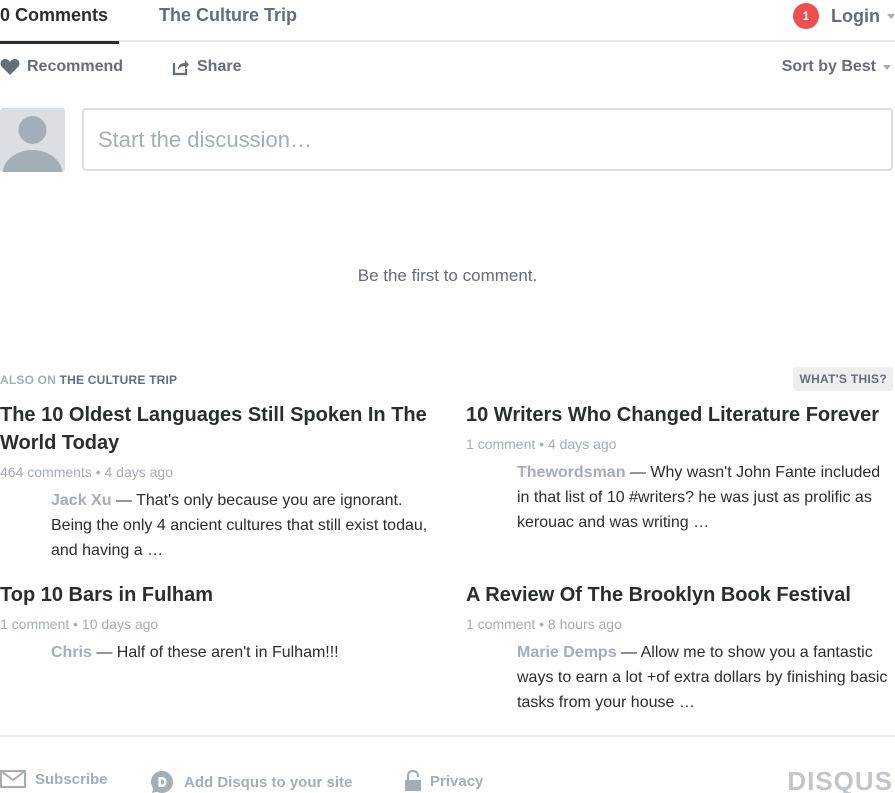 The image size is (895, 793). I want to click on share-icon, so click(180, 68).